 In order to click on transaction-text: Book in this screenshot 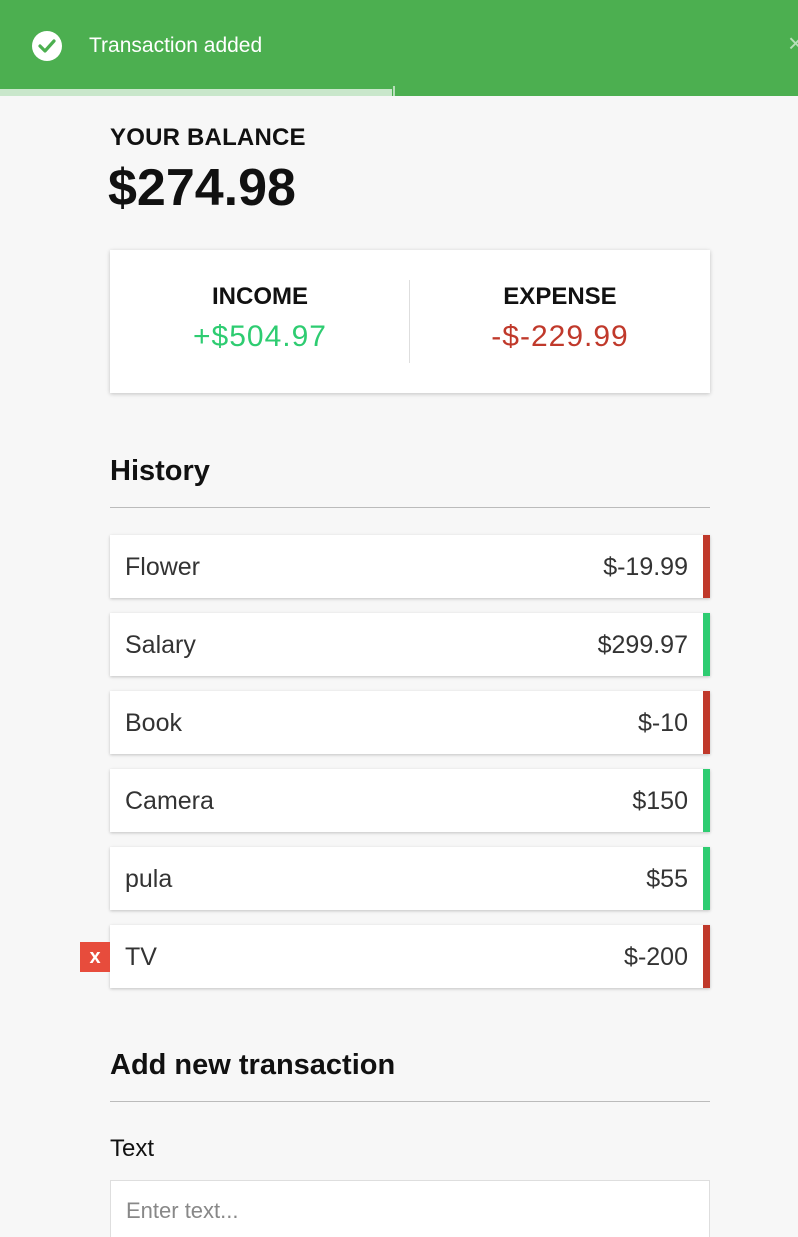, I will do `click(153, 723)`.